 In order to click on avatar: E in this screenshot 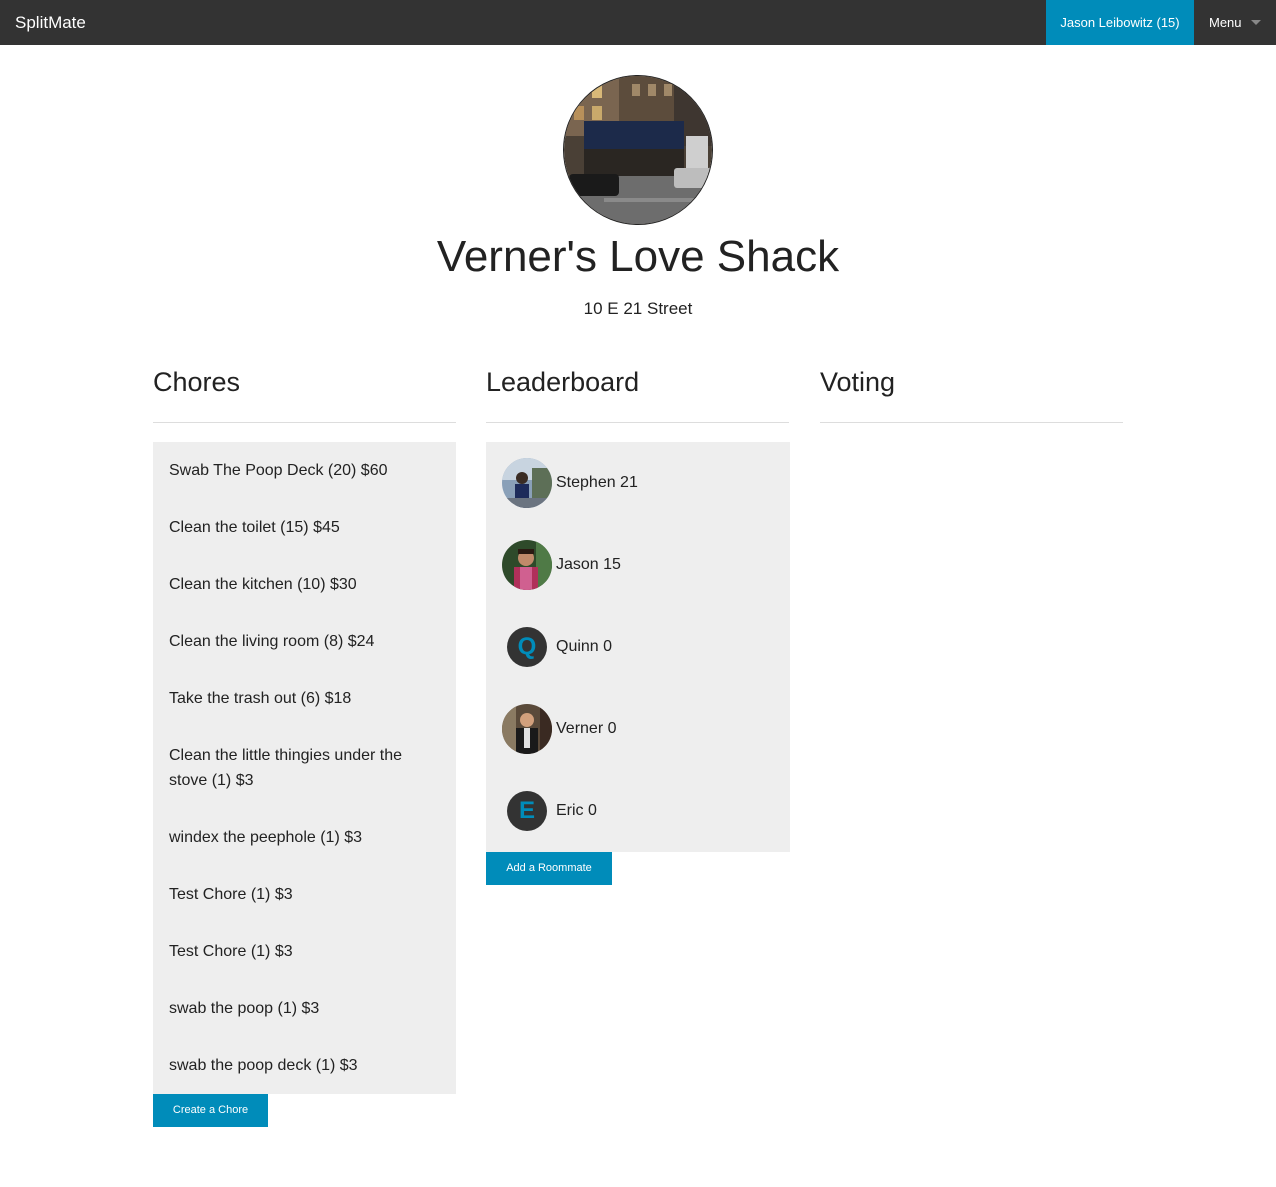, I will do `click(527, 811)`.